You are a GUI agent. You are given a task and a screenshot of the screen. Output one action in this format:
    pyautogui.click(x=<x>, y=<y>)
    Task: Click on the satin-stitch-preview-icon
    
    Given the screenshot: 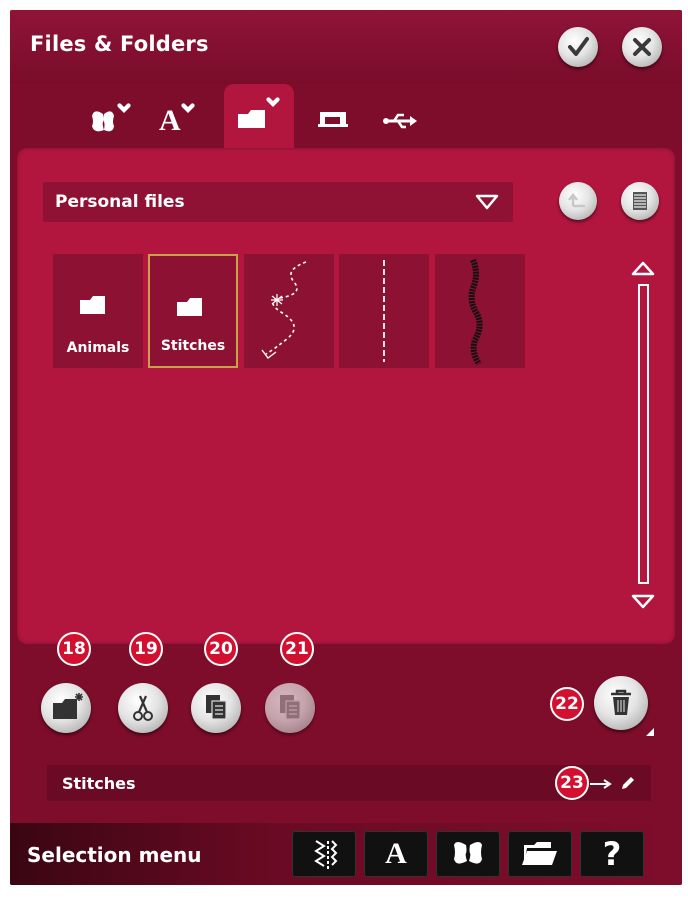 What is the action you would take?
    pyautogui.click(x=475, y=312)
    